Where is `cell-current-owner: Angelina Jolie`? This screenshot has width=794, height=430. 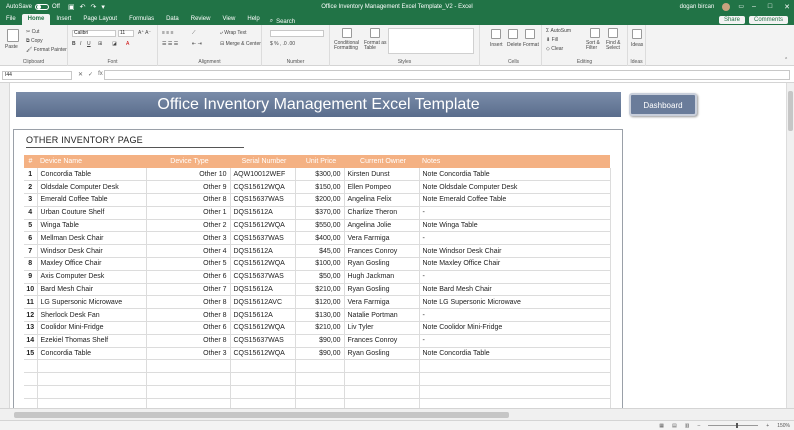 cell-current-owner: Angelina Jolie is located at coordinates (382, 226).